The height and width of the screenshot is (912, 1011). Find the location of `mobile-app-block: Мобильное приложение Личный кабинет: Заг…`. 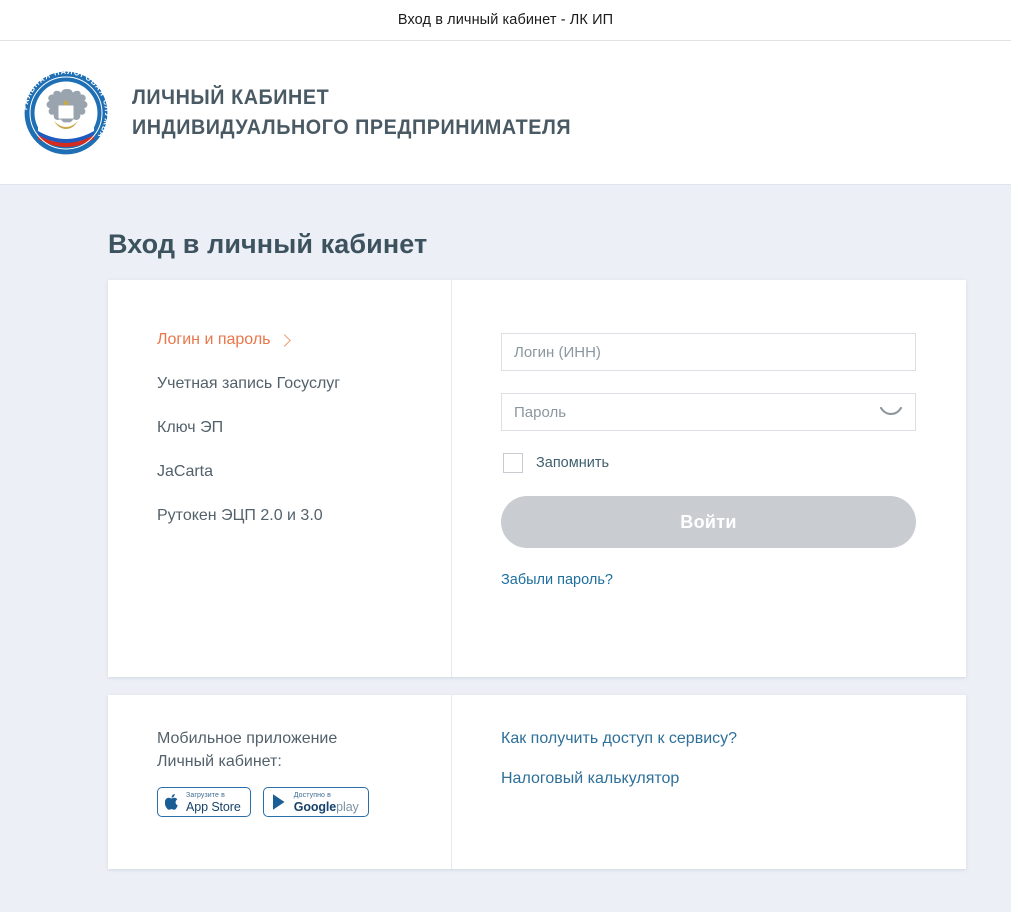

mobile-app-block: Мобильное приложение Личный кабинет: Заг… is located at coordinates (279, 756).